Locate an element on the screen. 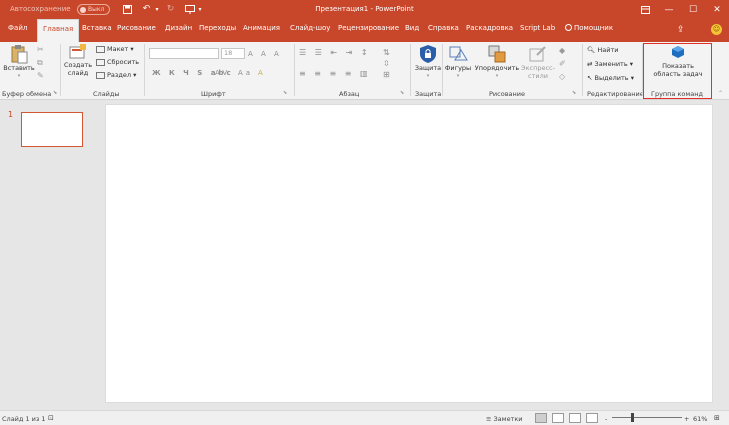  vertical-scrollbar is located at coordinates (722, 255).